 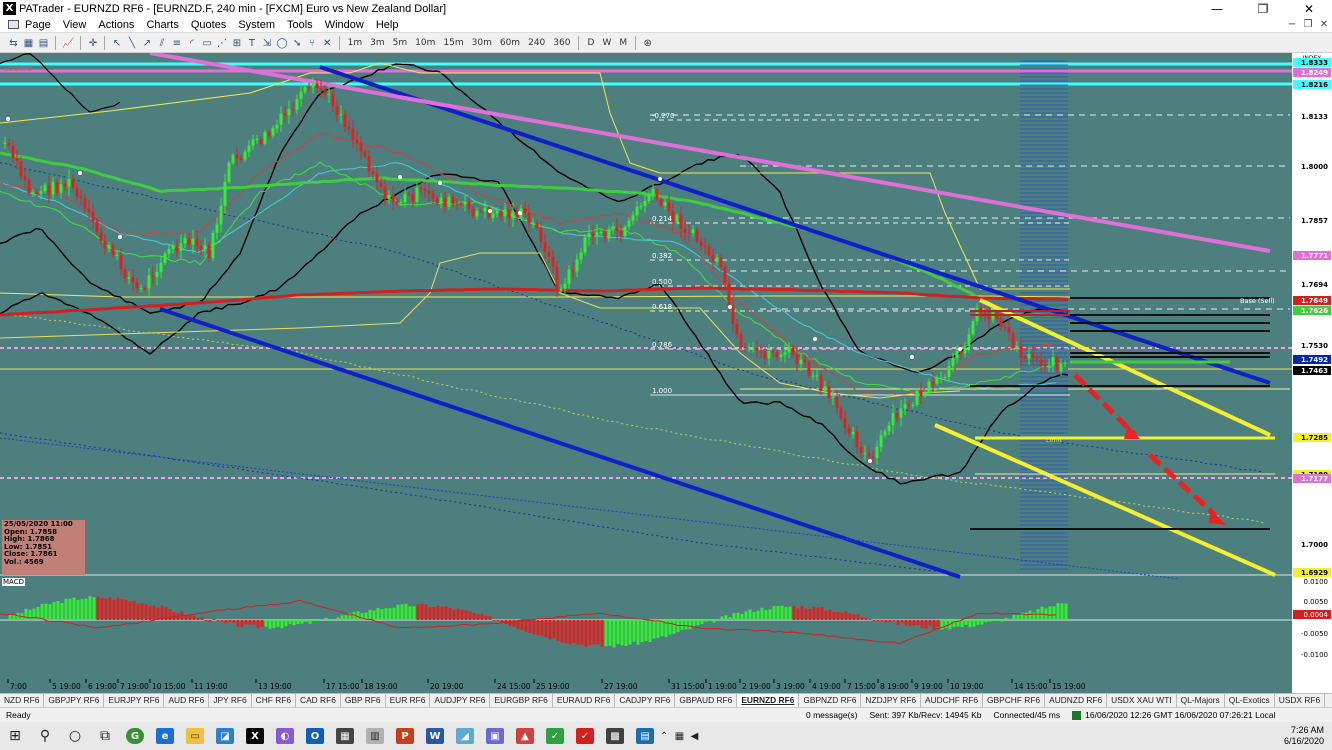 What do you see at coordinates (377, 43) in the screenshot?
I see `tf-3m: 3m` at bounding box center [377, 43].